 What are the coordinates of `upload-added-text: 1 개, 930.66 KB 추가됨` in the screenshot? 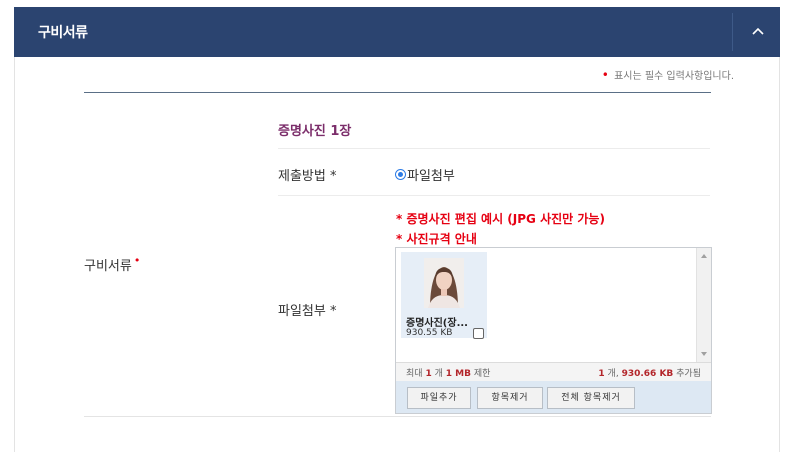 It's located at (649, 372).